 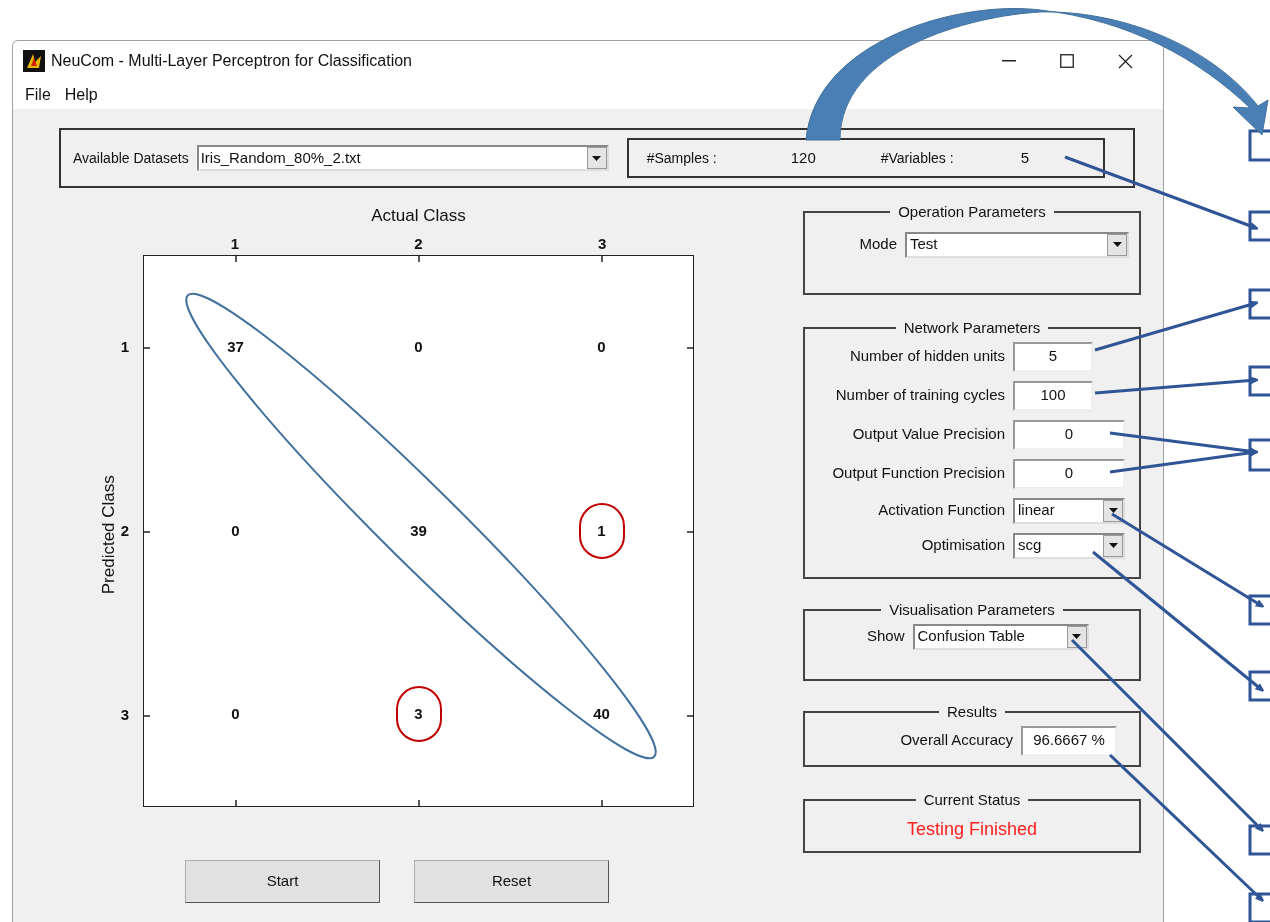 What do you see at coordinates (81, 95) in the screenshot?
I see `menu-item: Help` at bounding box center [81, 95].